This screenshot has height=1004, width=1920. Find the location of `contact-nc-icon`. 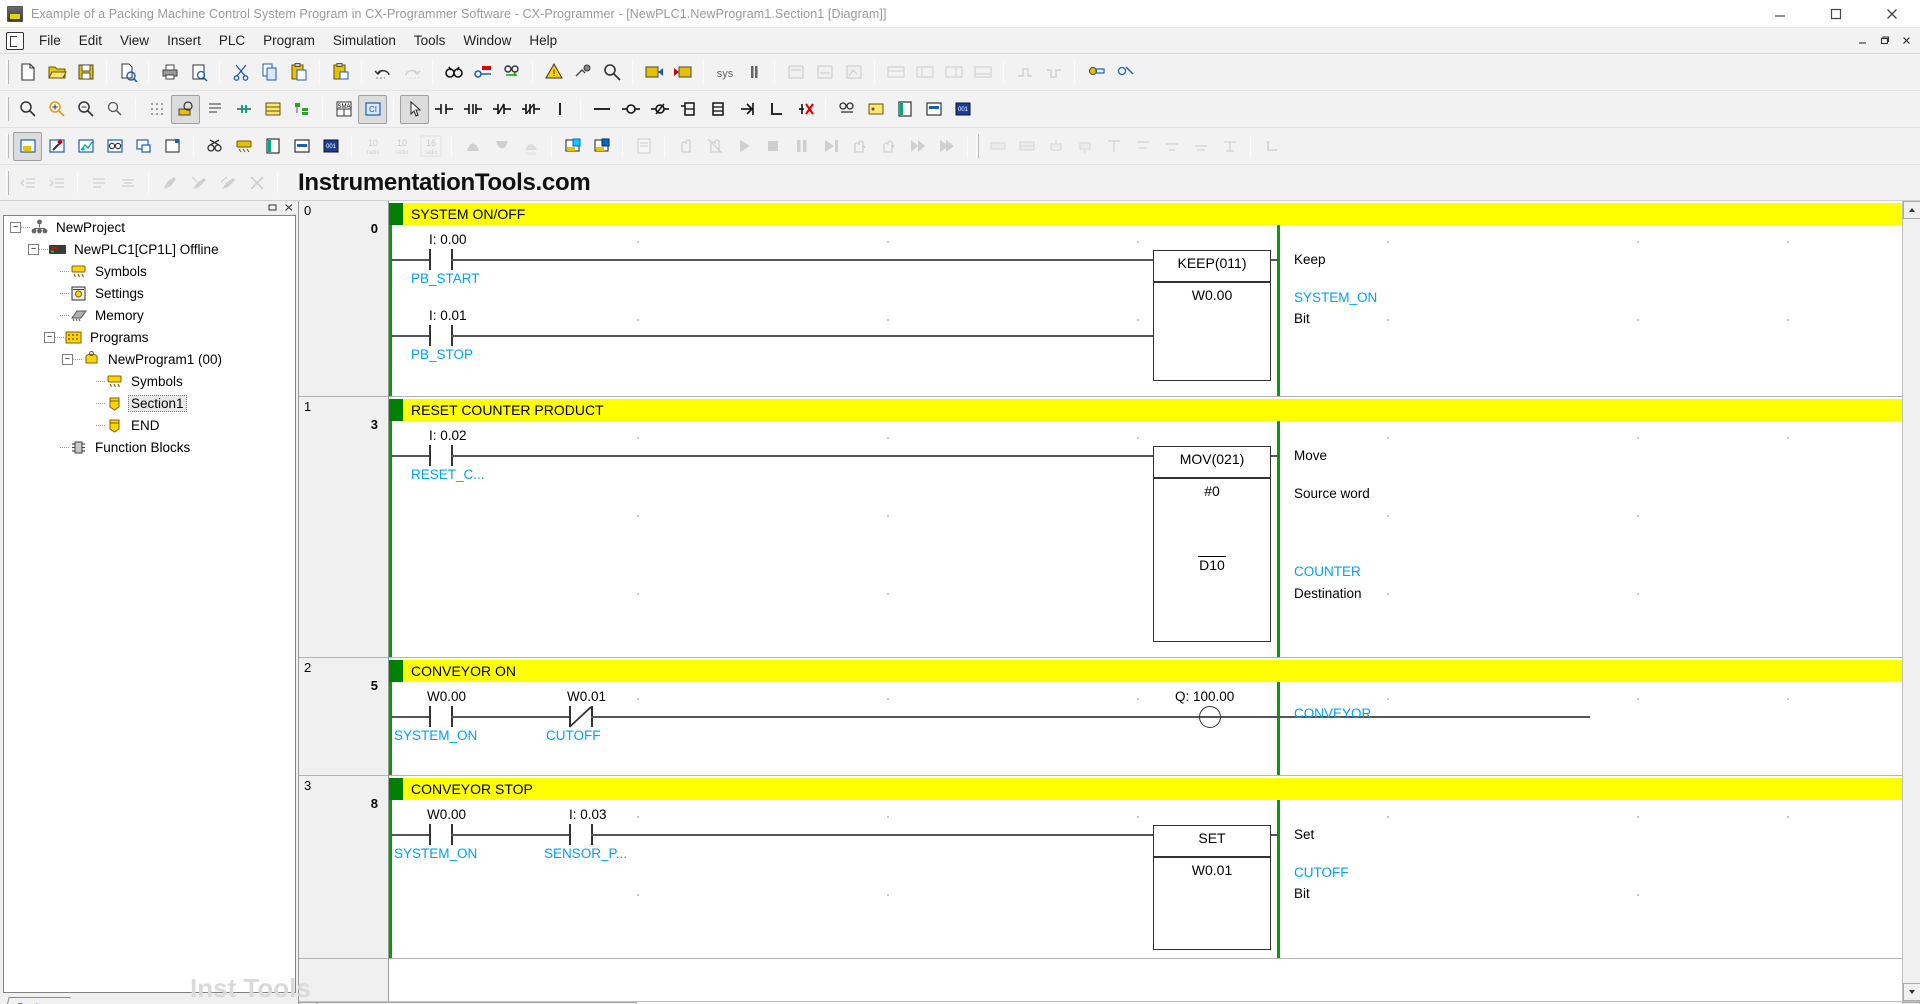

contact-nc-icon is located at coordinates (501, 109).